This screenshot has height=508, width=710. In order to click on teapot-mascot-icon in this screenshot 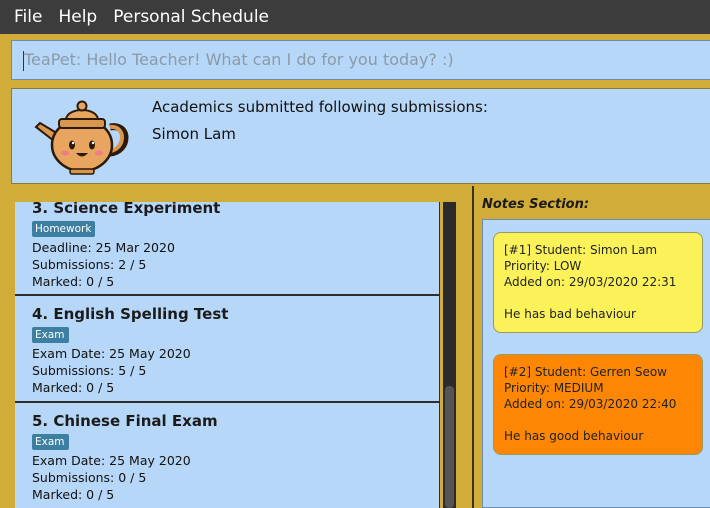, I will do `click(81, 137)`.